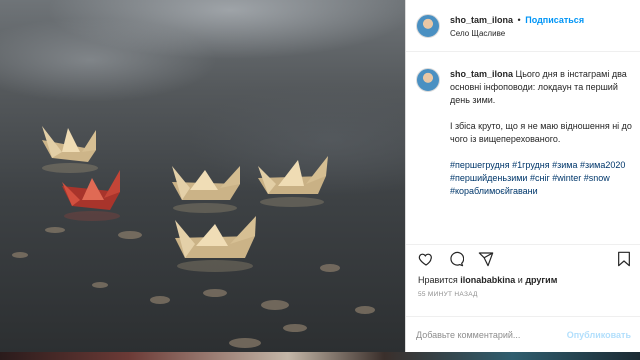 Image resolution: width=640 pixels, height=360 pixels. I want to click on share-icon, so click(486, 259).